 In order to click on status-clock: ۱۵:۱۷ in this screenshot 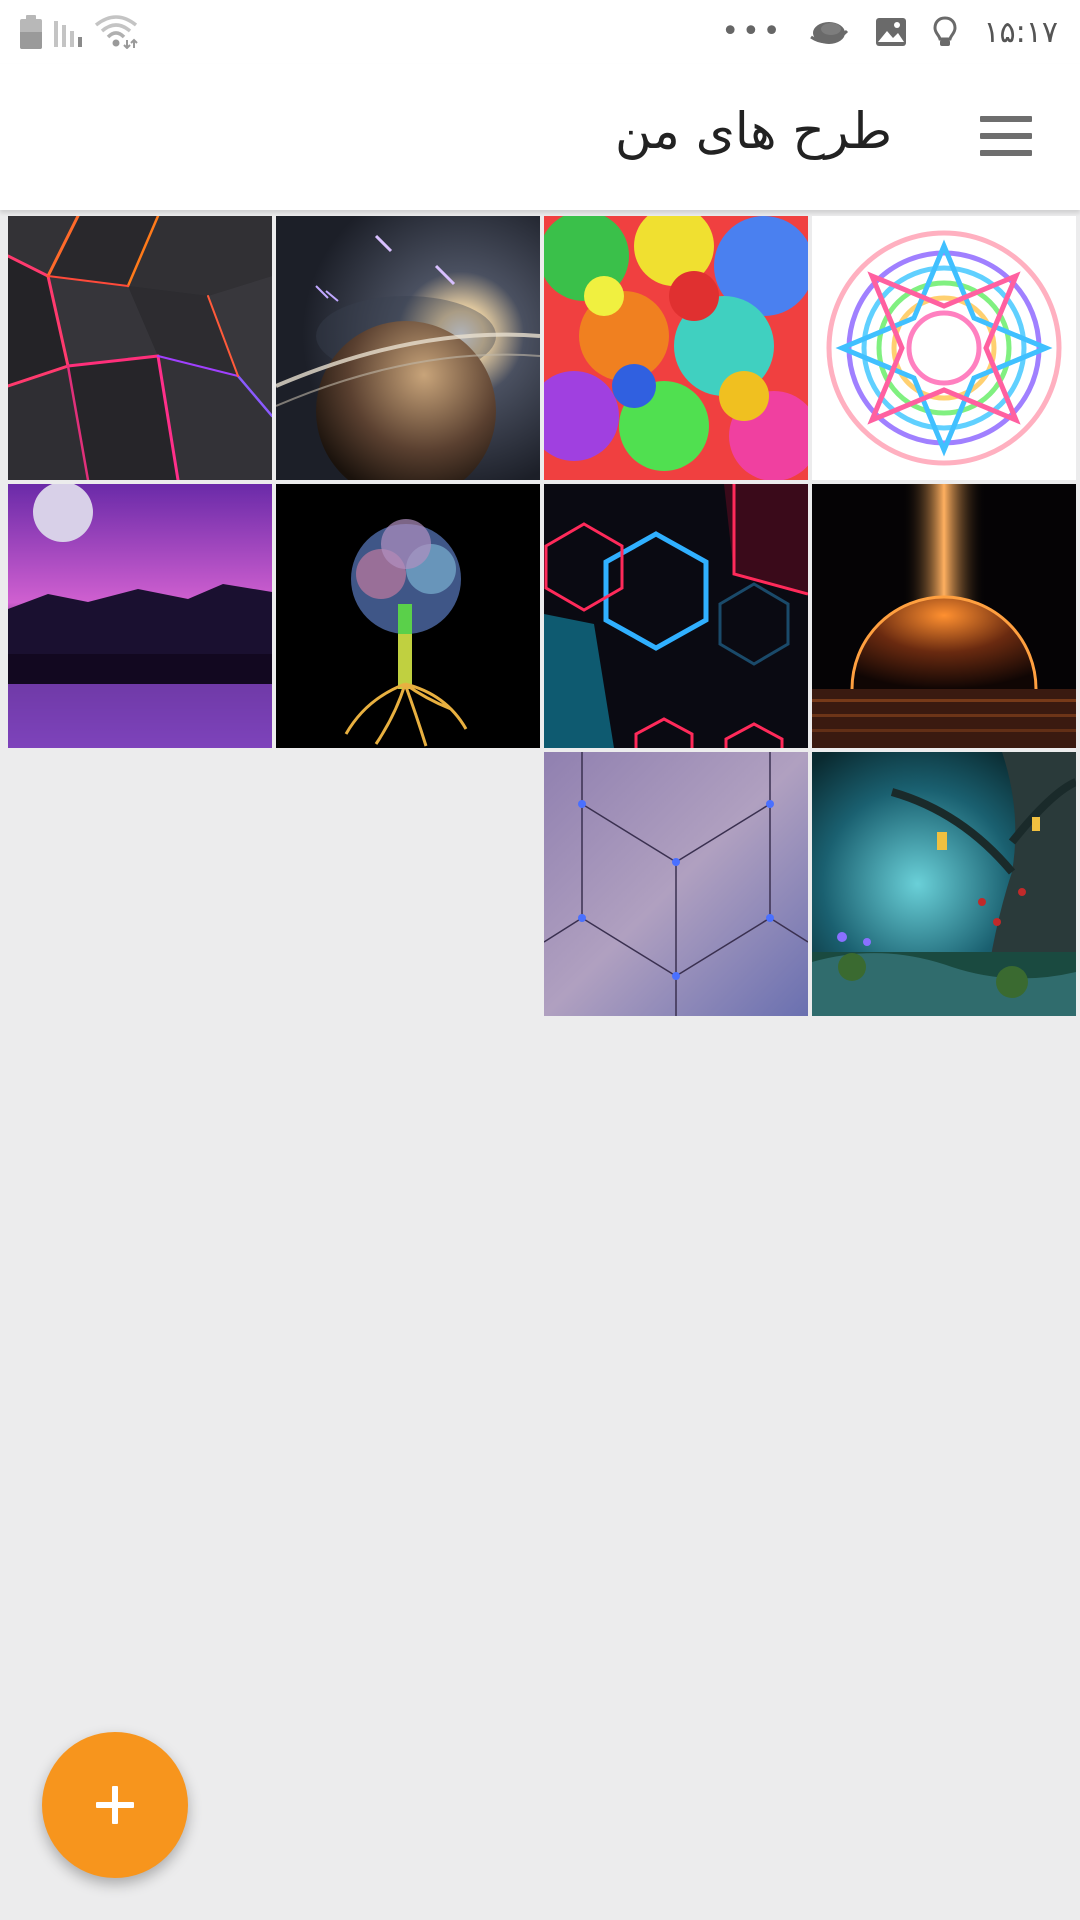, I will do `click(1020, 32)`.